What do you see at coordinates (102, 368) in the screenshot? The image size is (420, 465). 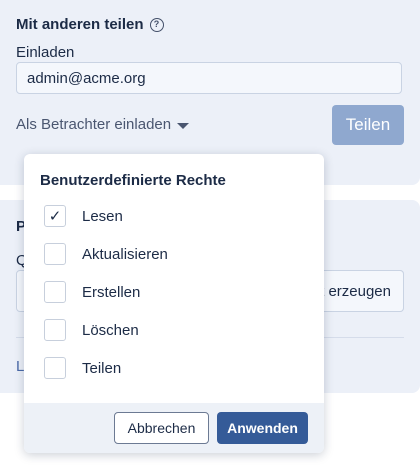 I see `permission-label: Teilen` at bounding box center [102, 368].